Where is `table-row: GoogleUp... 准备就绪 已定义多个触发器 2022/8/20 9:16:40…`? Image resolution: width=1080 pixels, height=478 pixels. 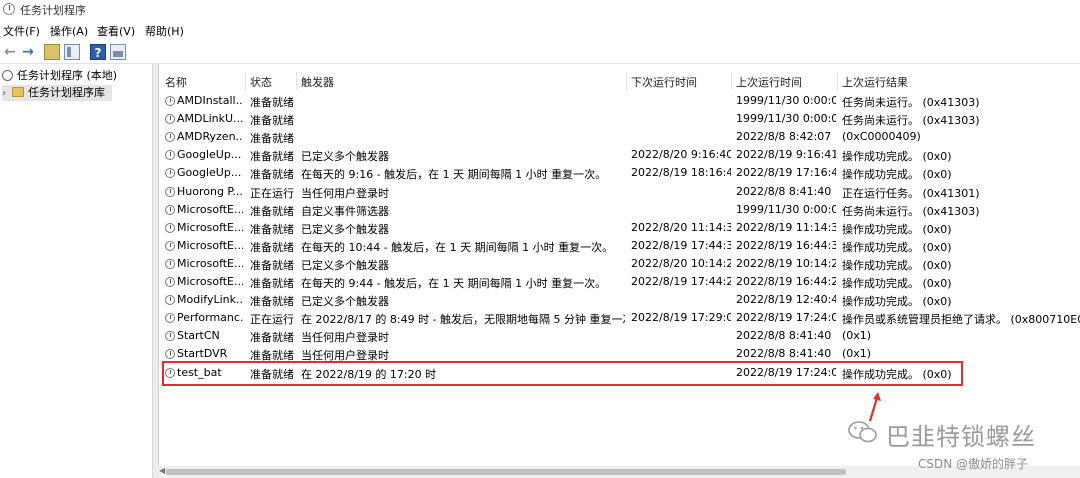 table-row: GoogleUp... 准备就绪 已定义多个触发器 2022/8/20 9:16:40… is located at coordinates (619, 155).